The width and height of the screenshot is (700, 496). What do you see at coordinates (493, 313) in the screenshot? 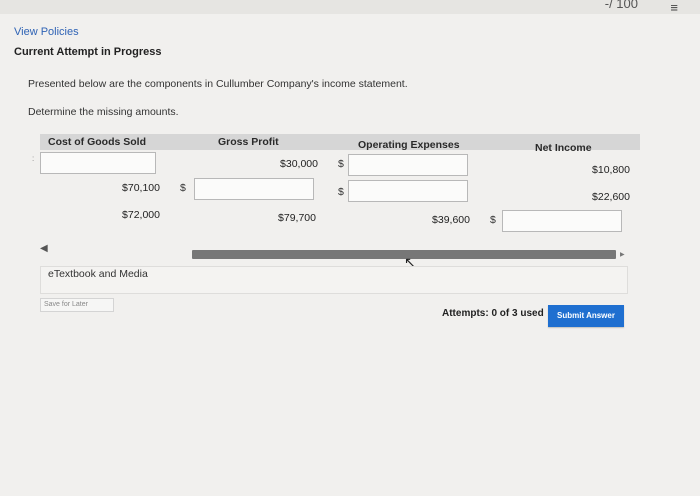
I see `attempts-counter: Attempts: 0 of 3 used` at bounding box center [493, 313].